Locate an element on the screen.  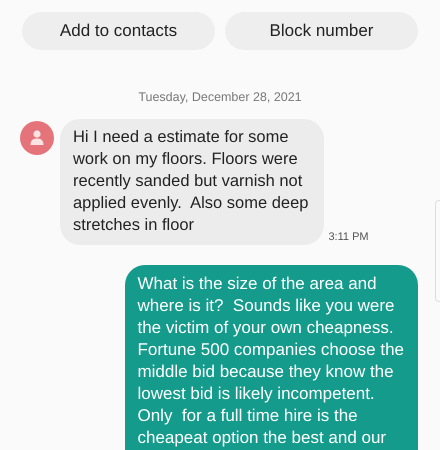
message-time: 3:11 PM is located at coordinates (348, 237).